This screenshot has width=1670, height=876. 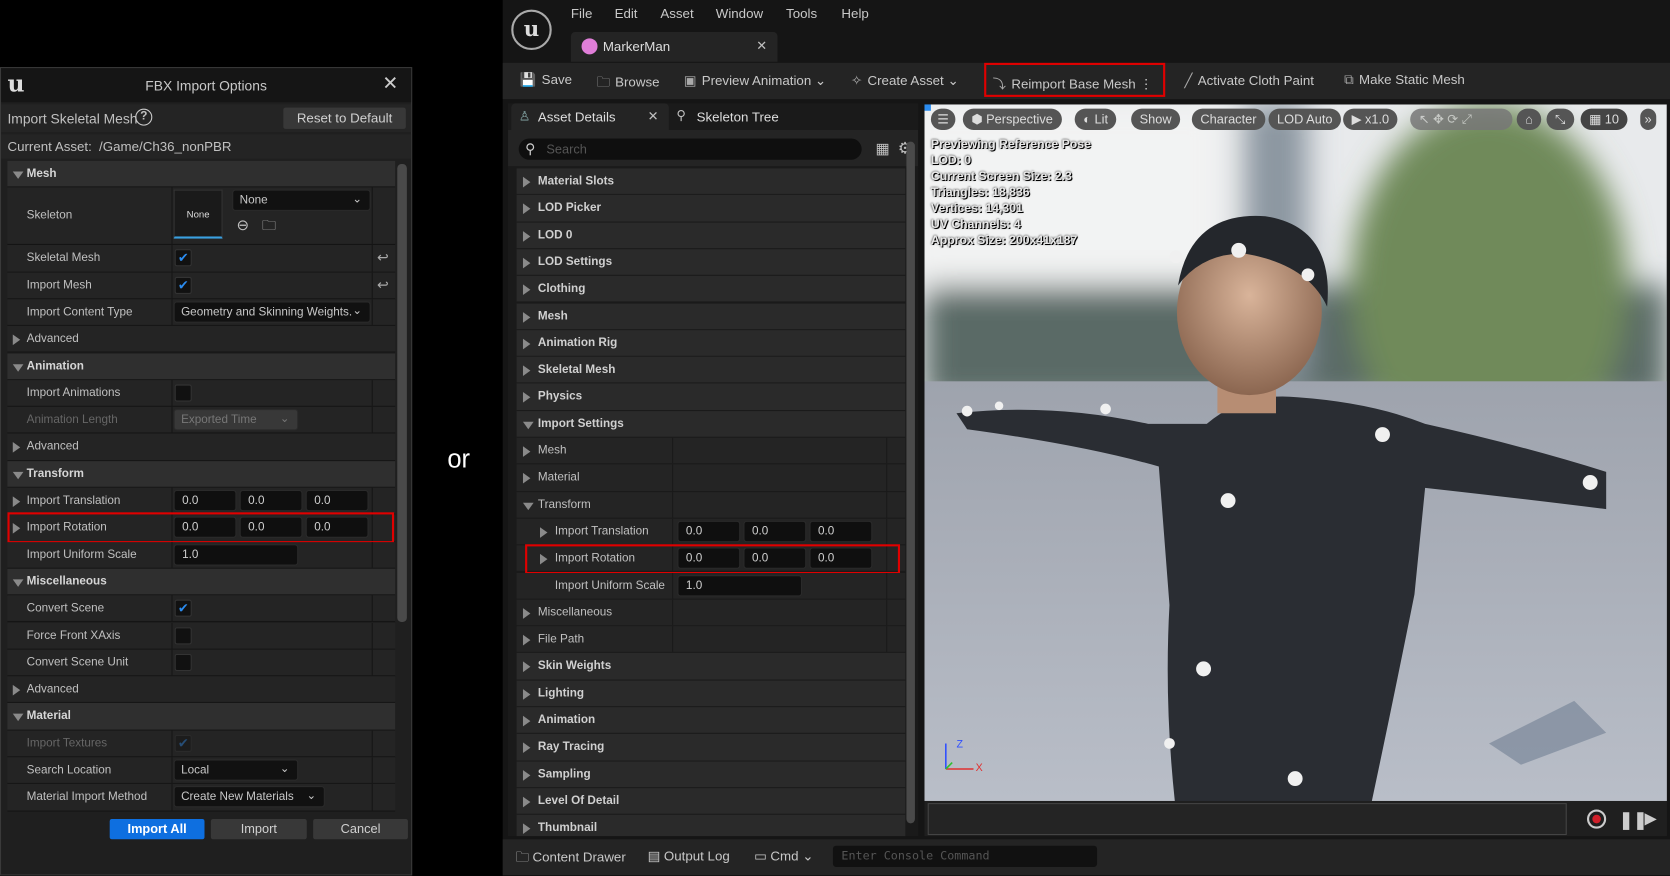 I want to click on x1-0-button: ▶ x1.0, so click(x=1370, y=119).